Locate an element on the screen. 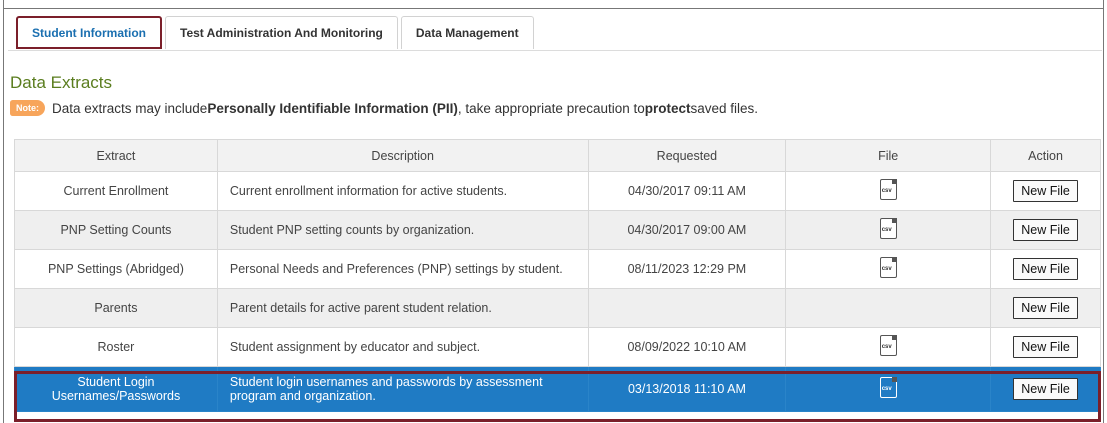 This screenshot has width=1107, height=423. cell-requested: 04/30/2017 09:00 AM is located at coordinates (687, 230).